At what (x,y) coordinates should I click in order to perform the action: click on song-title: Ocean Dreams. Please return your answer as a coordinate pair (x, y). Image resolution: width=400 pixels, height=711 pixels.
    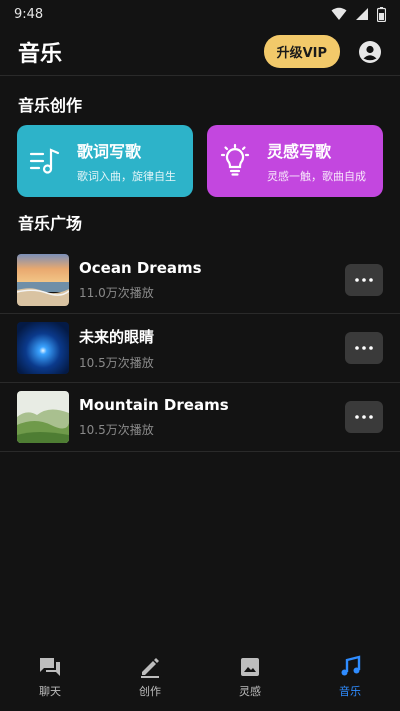
    Looking at the image, I should click on (140, 267).